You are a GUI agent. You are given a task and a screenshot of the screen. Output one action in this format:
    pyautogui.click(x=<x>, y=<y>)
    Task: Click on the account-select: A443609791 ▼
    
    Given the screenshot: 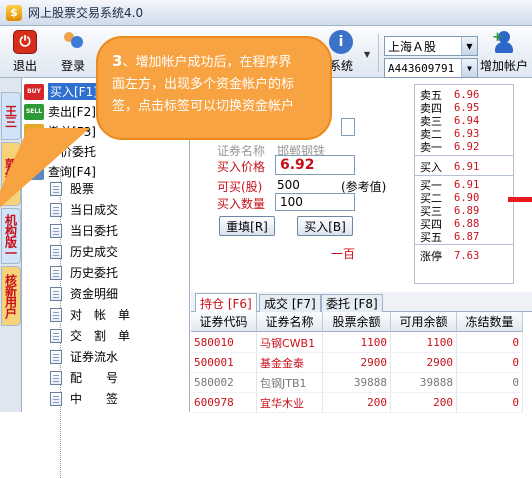 What is the action you would take?
    pyautogui.click(x=431, y=68)
    